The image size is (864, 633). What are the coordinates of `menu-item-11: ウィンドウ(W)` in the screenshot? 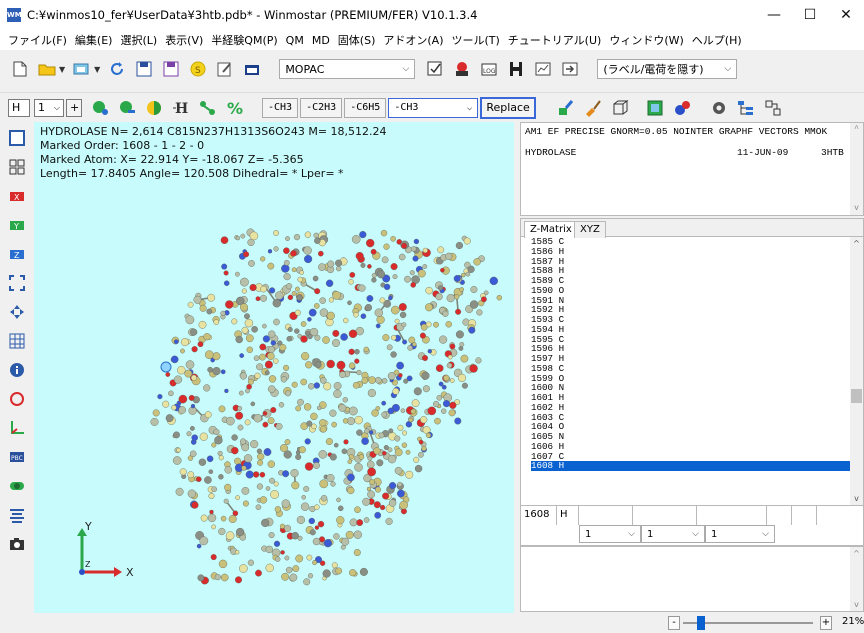 It's located at (646, 40).